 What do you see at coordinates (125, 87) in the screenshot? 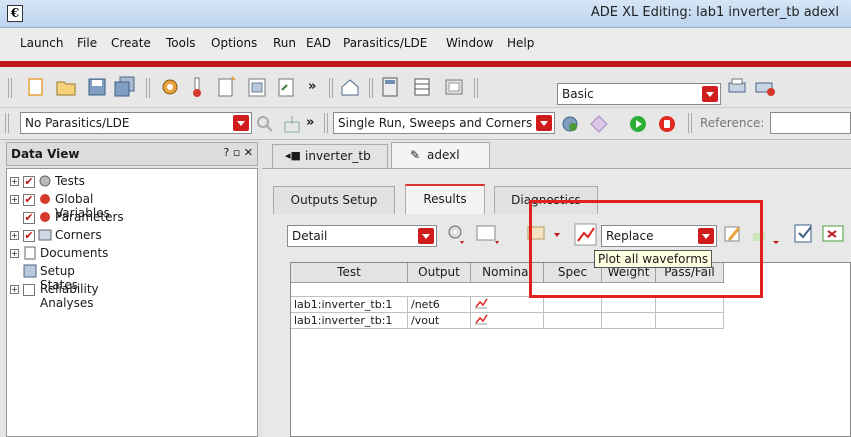
I see `save-as-icon` at bounding box center [125, 87].